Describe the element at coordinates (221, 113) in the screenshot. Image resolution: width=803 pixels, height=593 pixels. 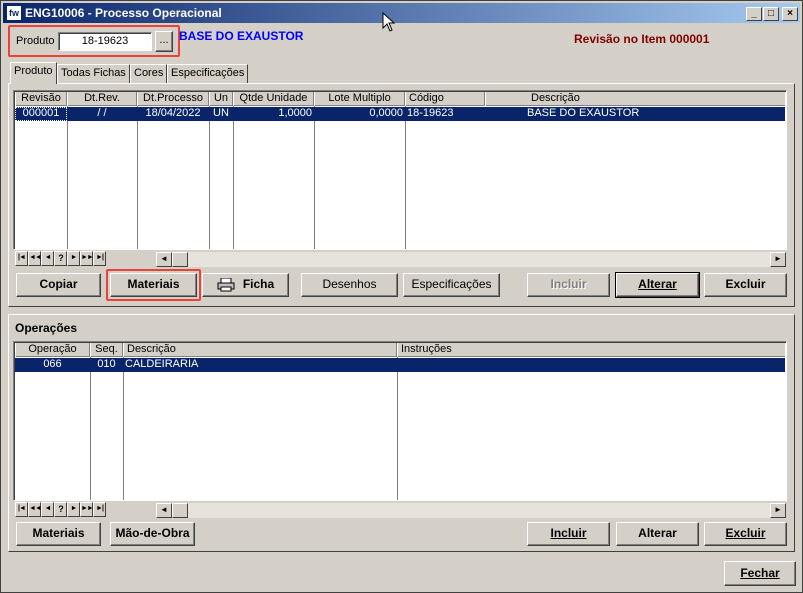
I see `cell-un: UN` at that location.